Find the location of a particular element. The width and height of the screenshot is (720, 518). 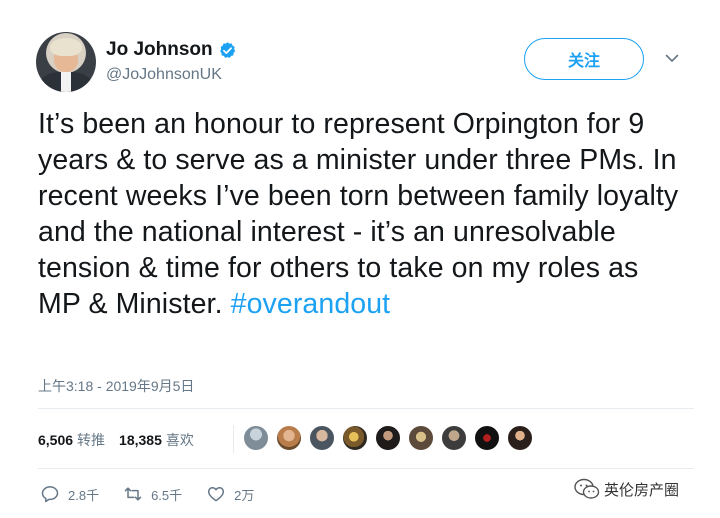

heart-icon is located at coordinates (216, 494).